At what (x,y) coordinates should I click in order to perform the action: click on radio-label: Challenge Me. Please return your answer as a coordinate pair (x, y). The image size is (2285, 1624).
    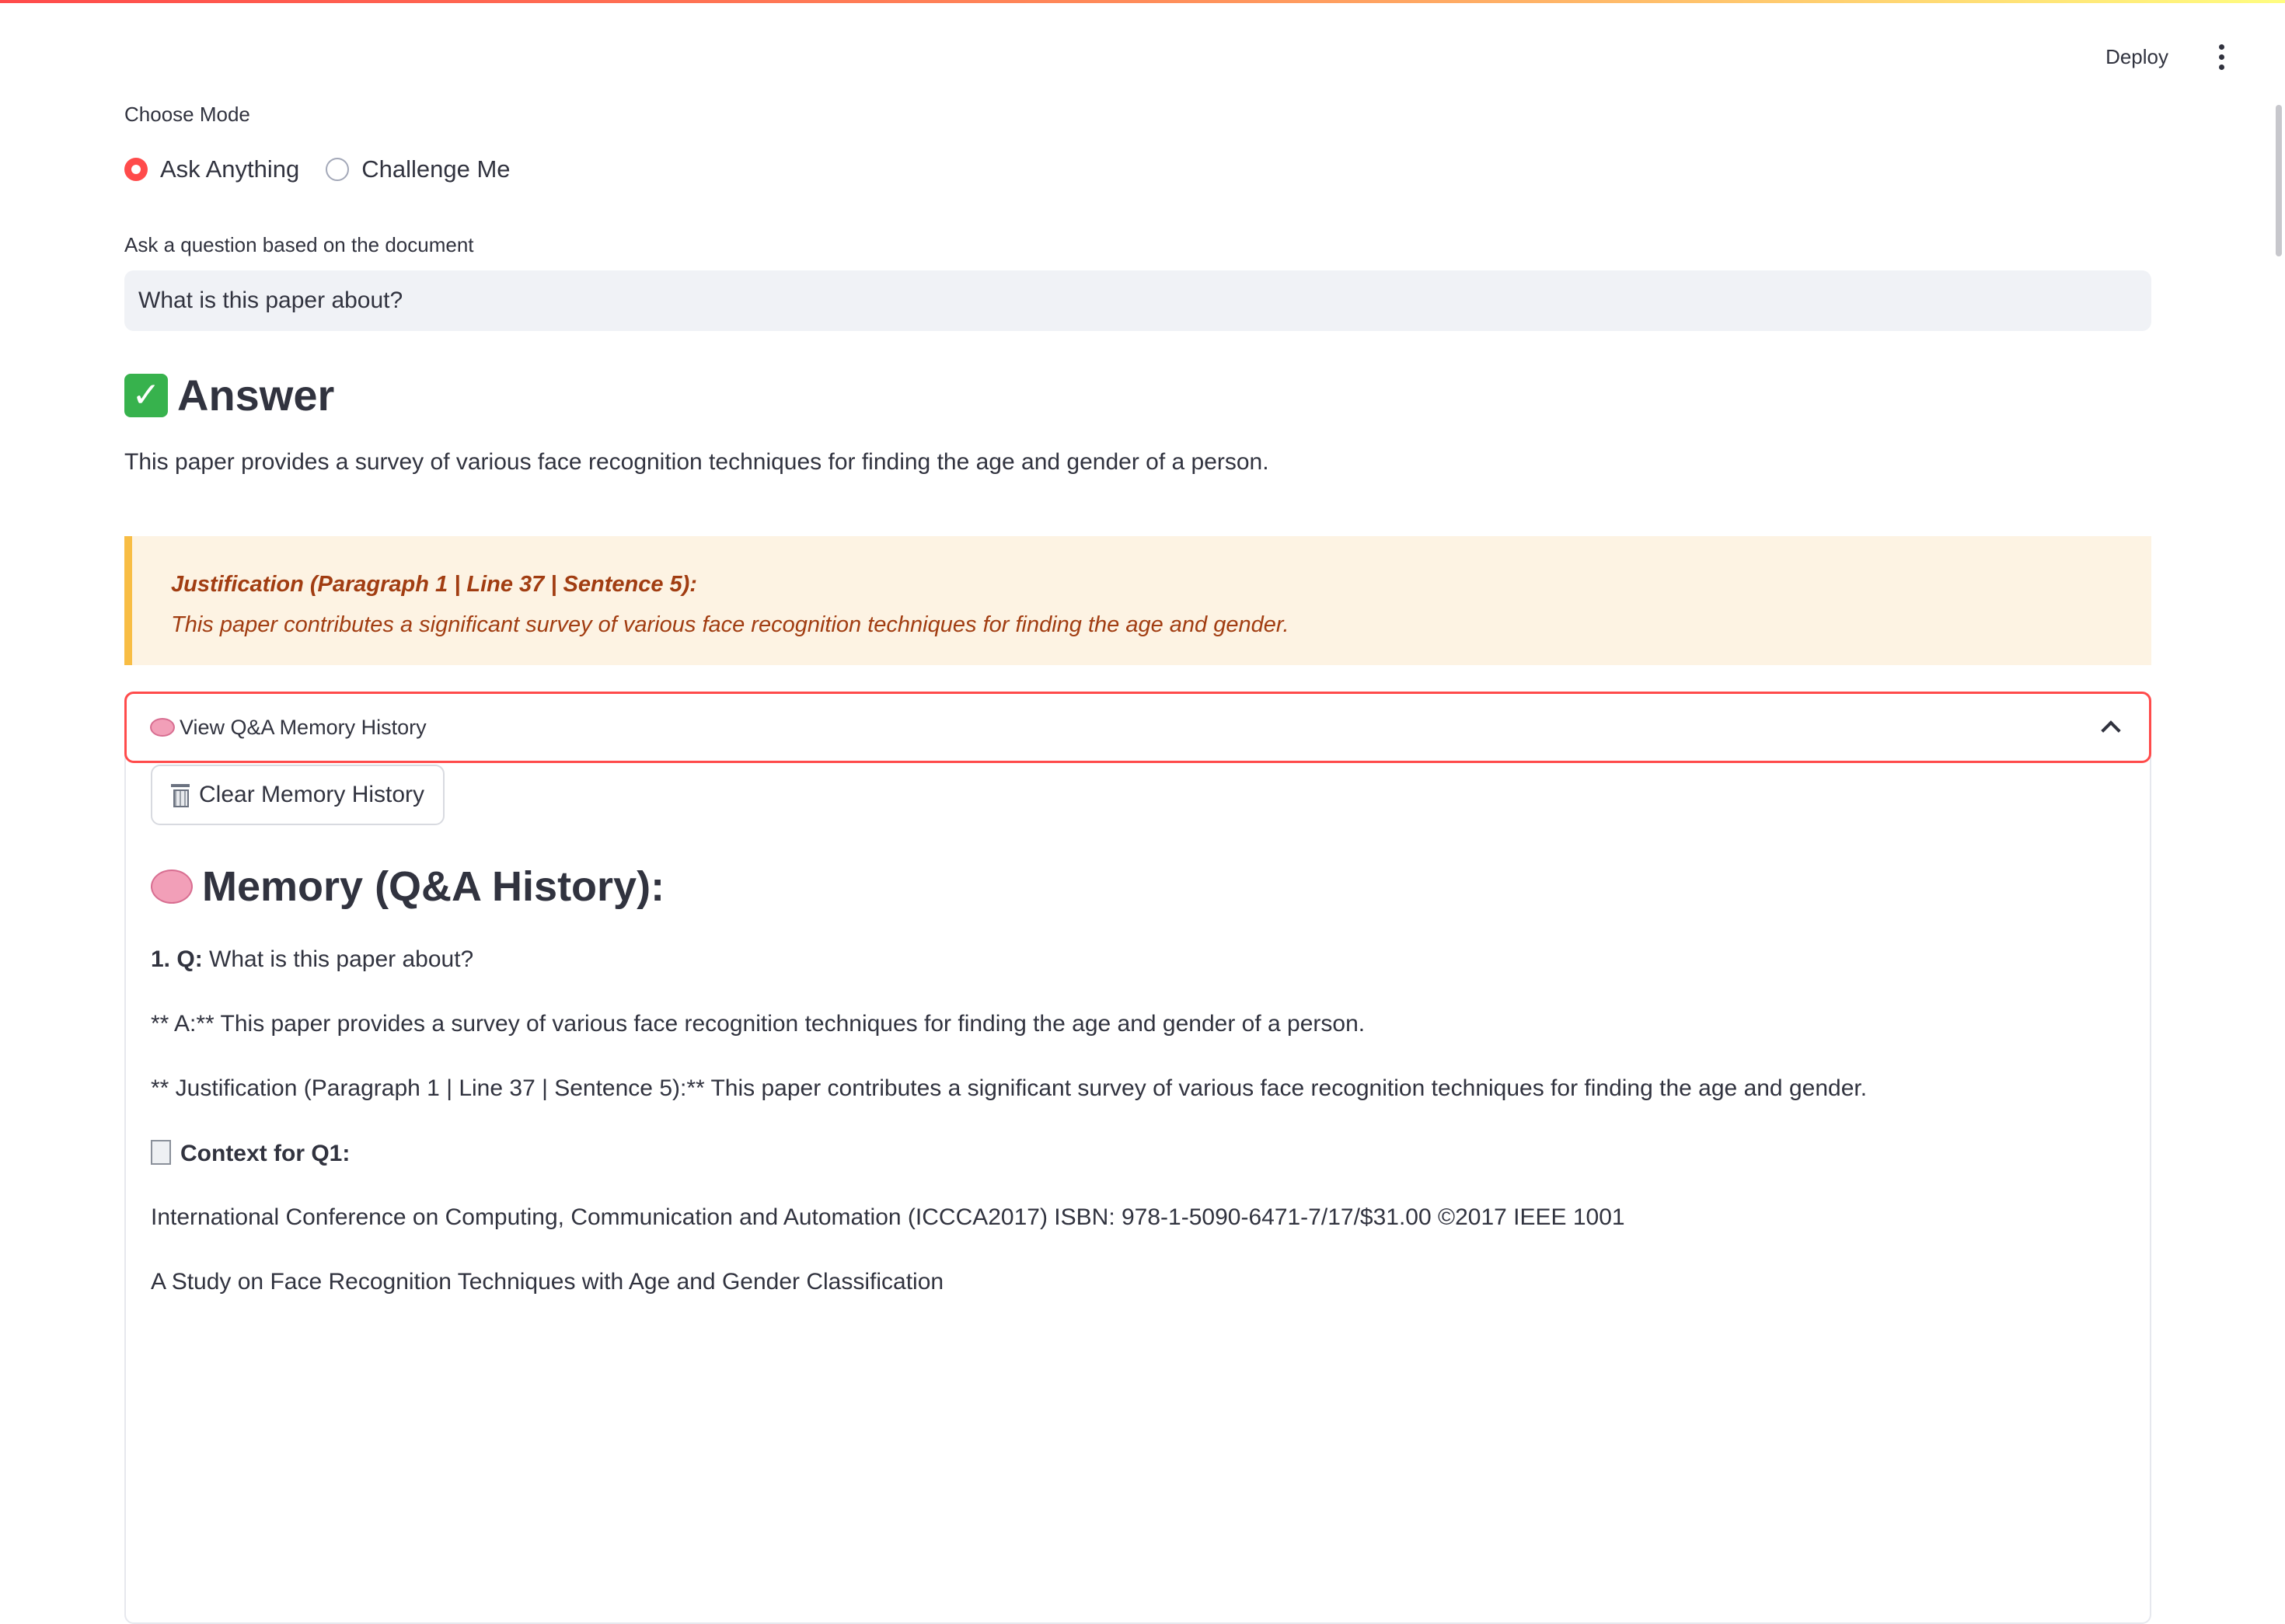
    Looking at the image, I should click on (436, 169).